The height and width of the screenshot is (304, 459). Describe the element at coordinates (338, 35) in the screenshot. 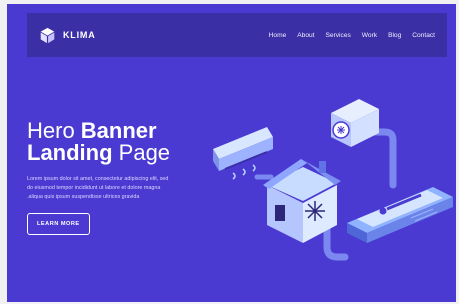

I see `nav-services: Services` at that location.